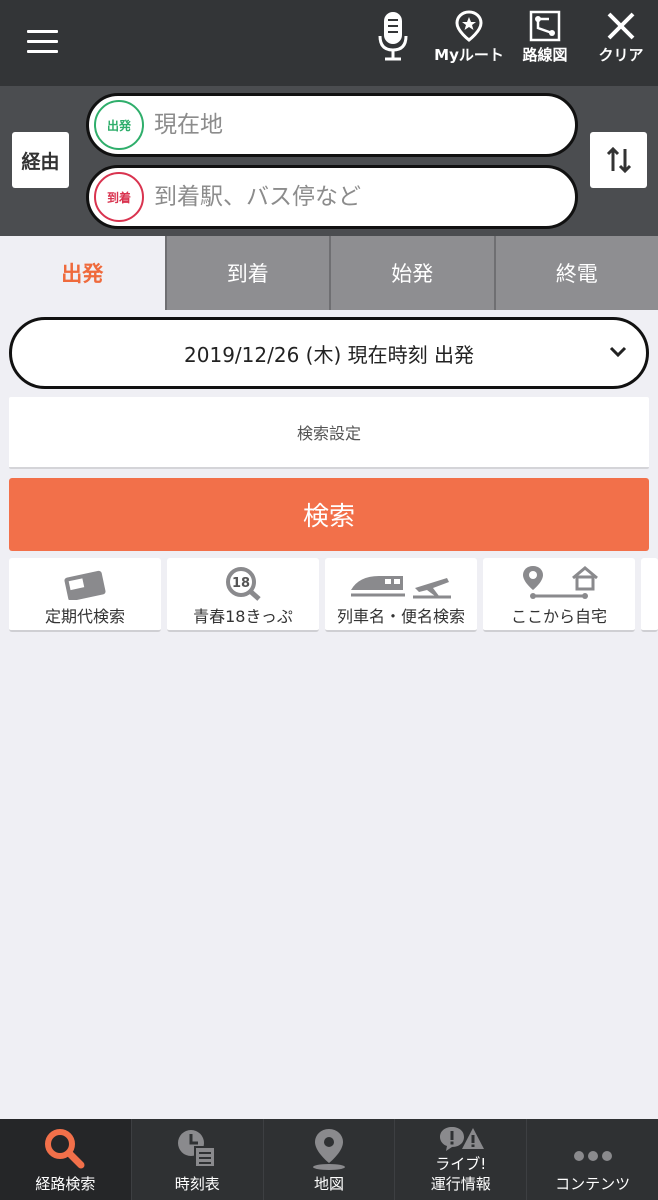  Describe the element at coordinates (469, 55) in the screenshot. I see `my-route-label: Myルート` at that location.